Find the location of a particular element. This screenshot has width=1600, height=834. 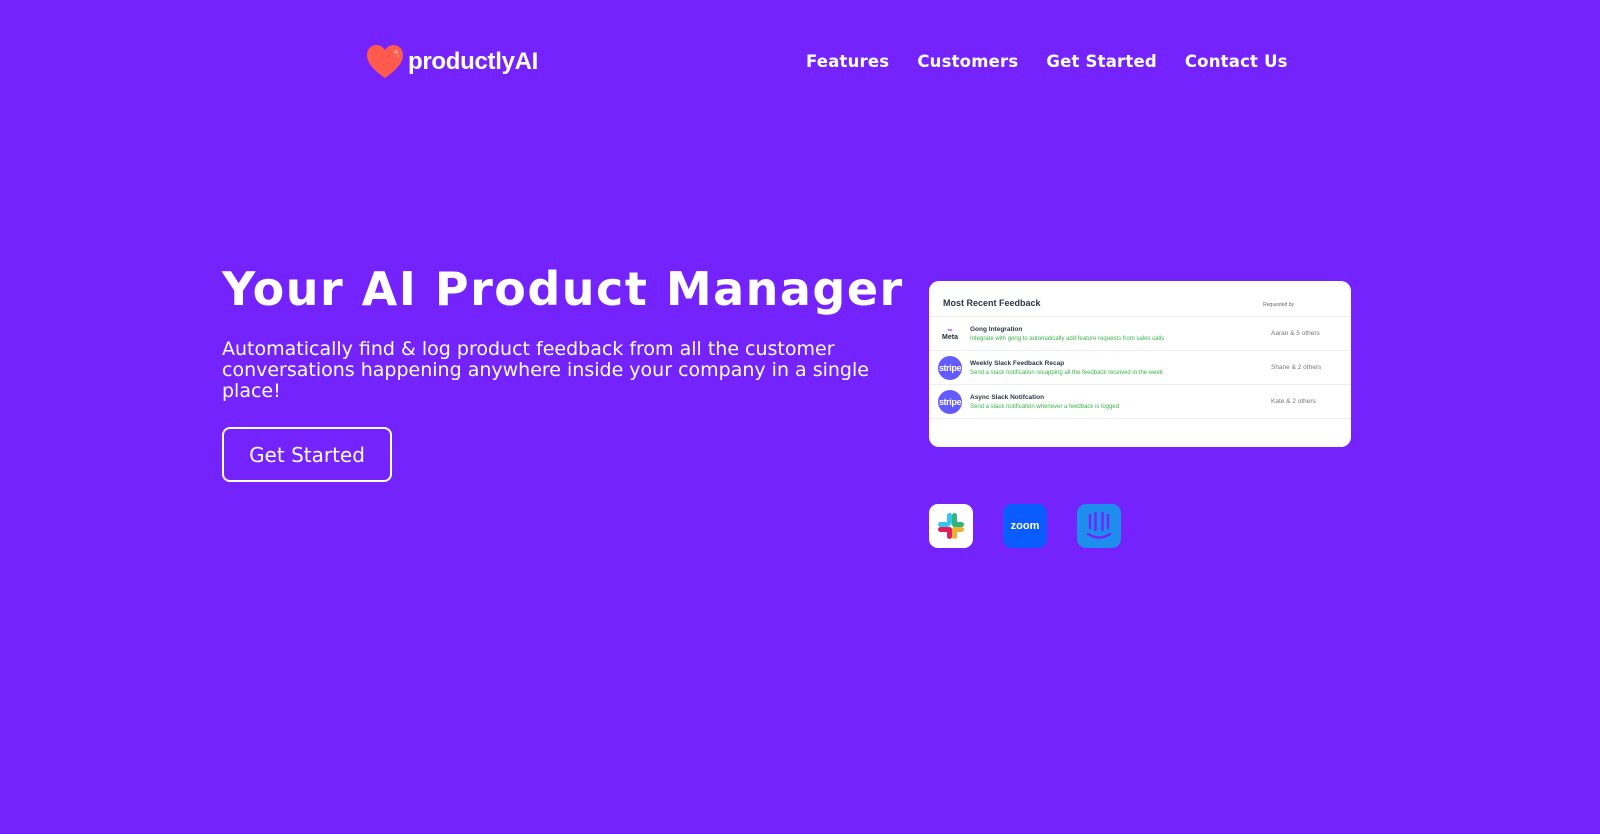

feedback-title: Weekly Slack Feedback Recap is located at coordinates (1017, 363).